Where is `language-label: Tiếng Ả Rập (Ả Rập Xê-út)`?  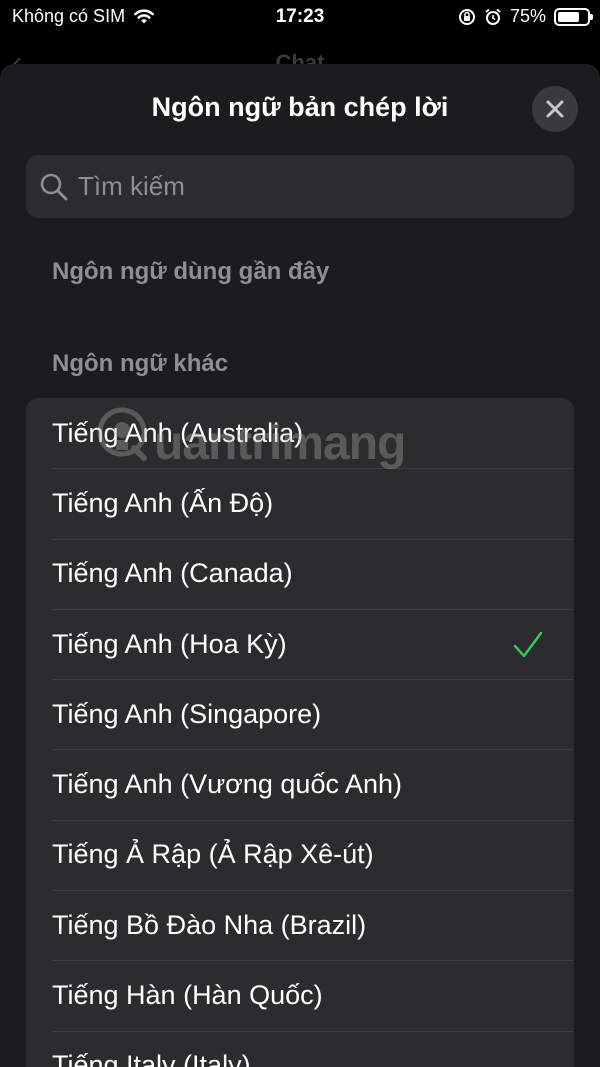
language-label: Tiếng Ả Rập (Ả Rập Xê-út) is located at coordinates (213, 854).